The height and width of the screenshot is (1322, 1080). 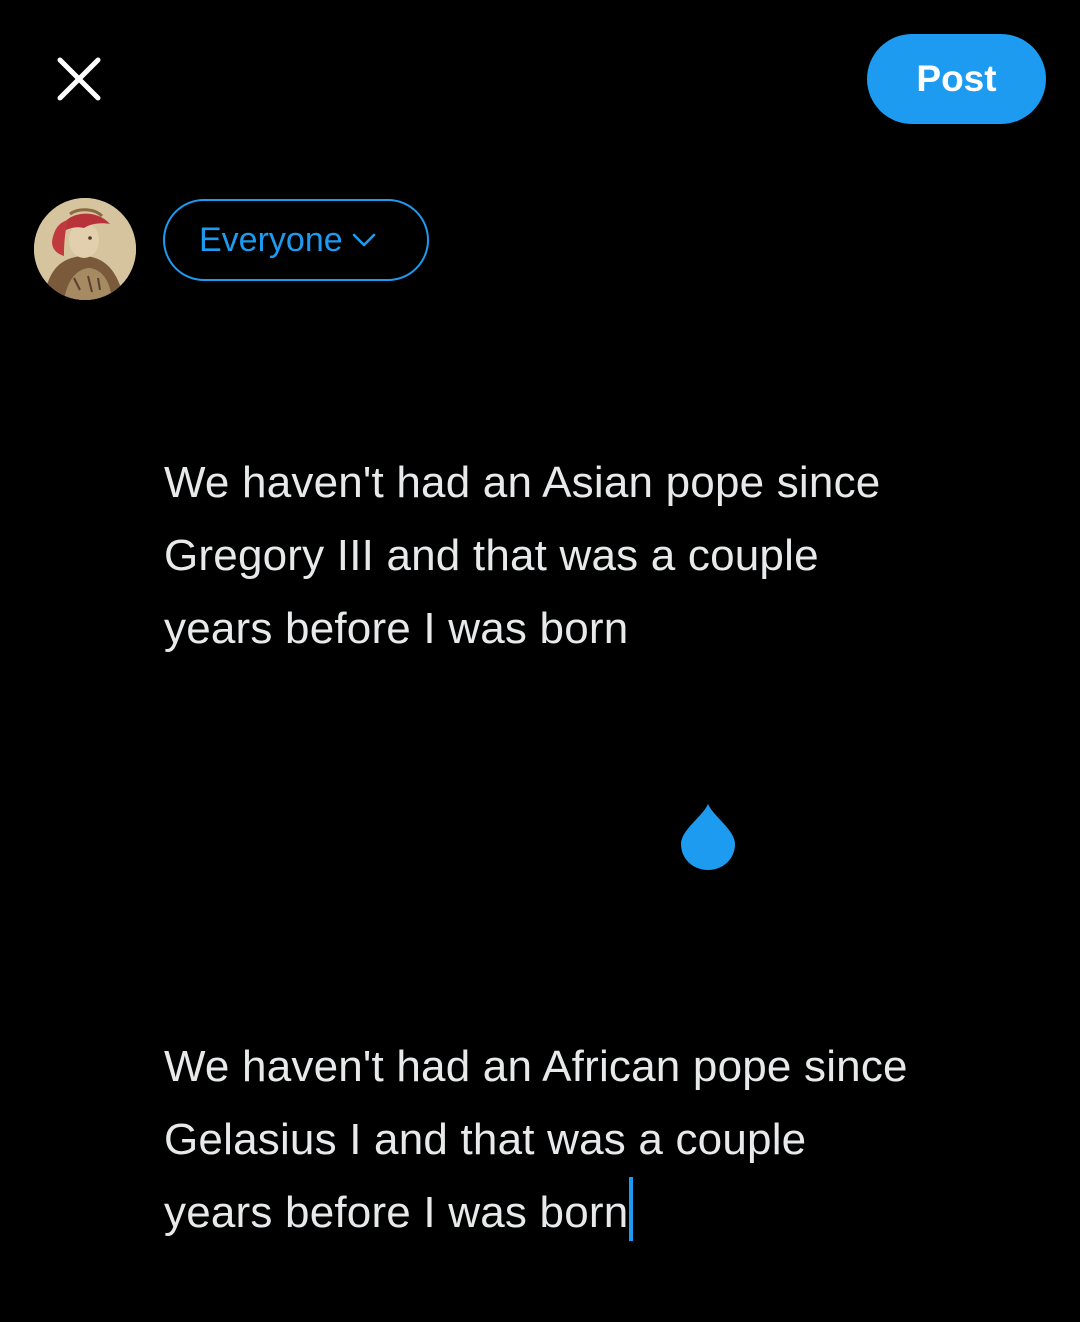 What do you see at coordinates (271, 239) in the screenshot?
I see `audience-label: Everyone` at bounding box center [271, 239].